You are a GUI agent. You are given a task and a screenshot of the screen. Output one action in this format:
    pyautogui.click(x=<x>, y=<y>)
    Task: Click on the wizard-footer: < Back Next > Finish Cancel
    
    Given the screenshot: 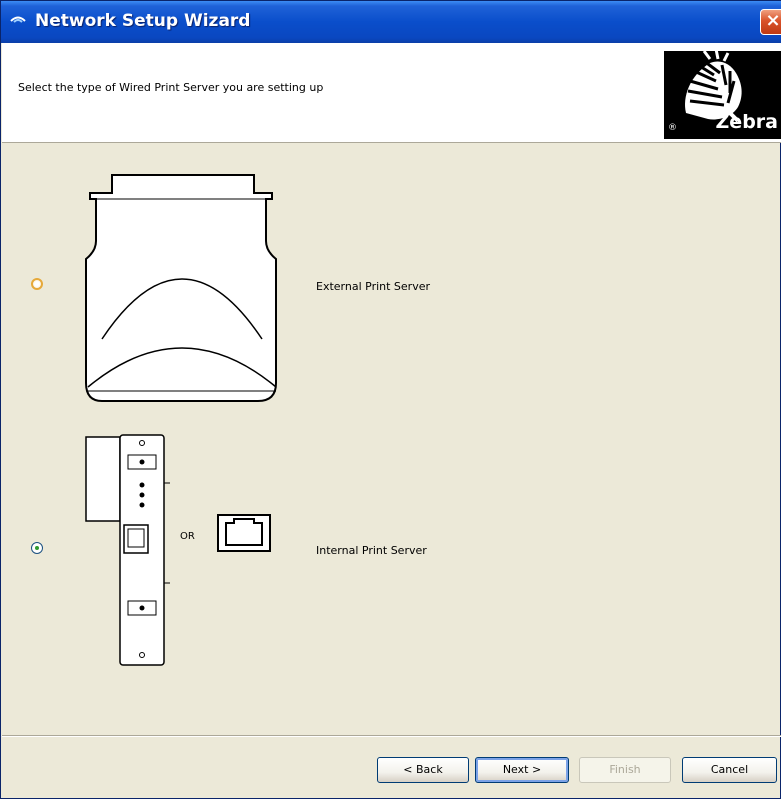 What is the action you would take?
    pyautogui.click(x=391, y=767)
    